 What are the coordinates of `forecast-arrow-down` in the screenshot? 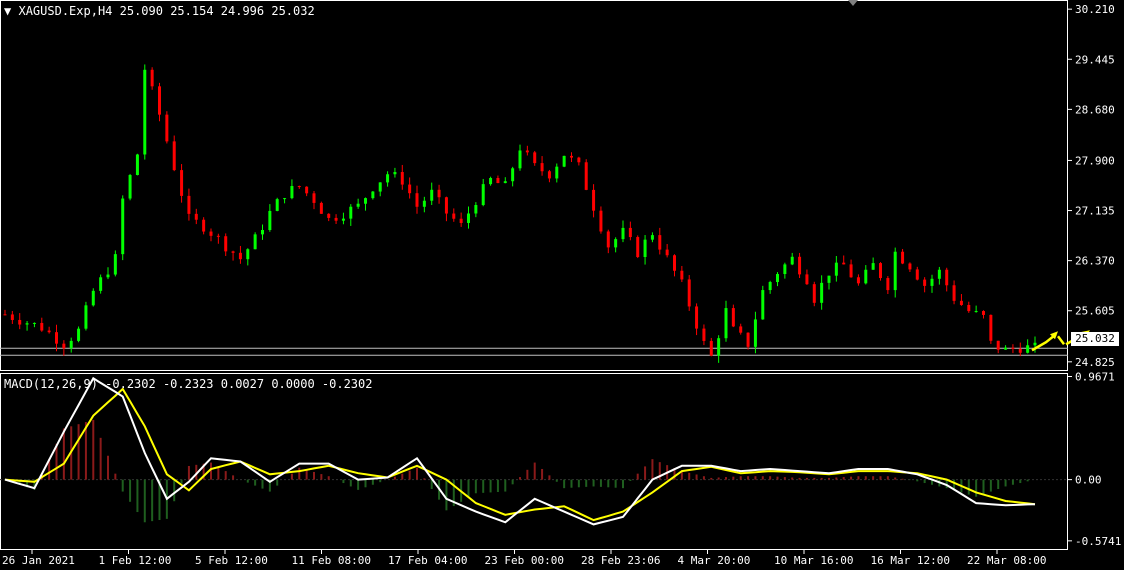 It's located at (1061, 340).